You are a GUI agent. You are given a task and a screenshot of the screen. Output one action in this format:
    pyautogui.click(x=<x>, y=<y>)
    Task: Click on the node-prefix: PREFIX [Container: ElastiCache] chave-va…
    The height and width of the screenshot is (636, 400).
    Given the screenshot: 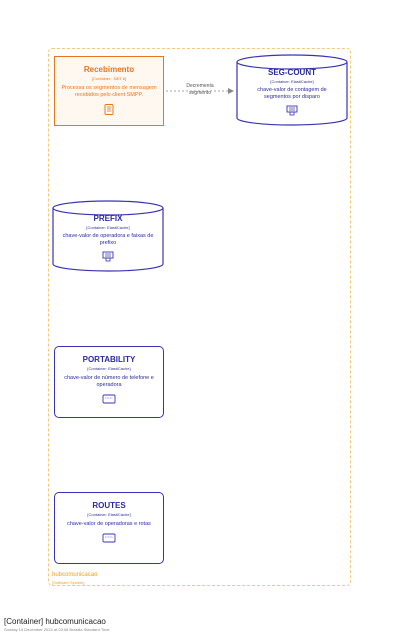 What is the action you would take?
    pyautogui.click(x=108, y=236)
    